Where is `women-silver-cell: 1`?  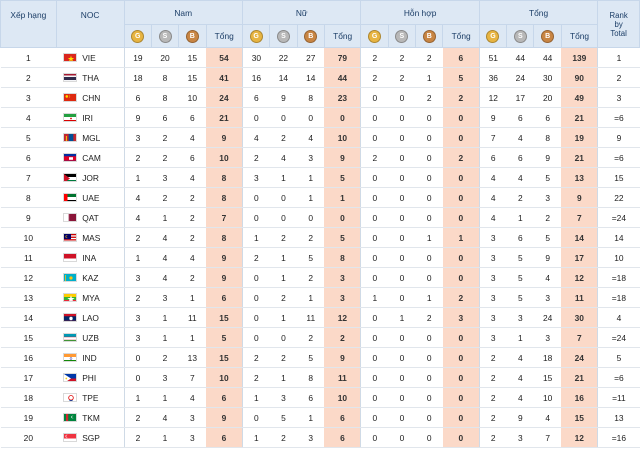 women-silver-cell: 1 is located at coordinates (283, 317).